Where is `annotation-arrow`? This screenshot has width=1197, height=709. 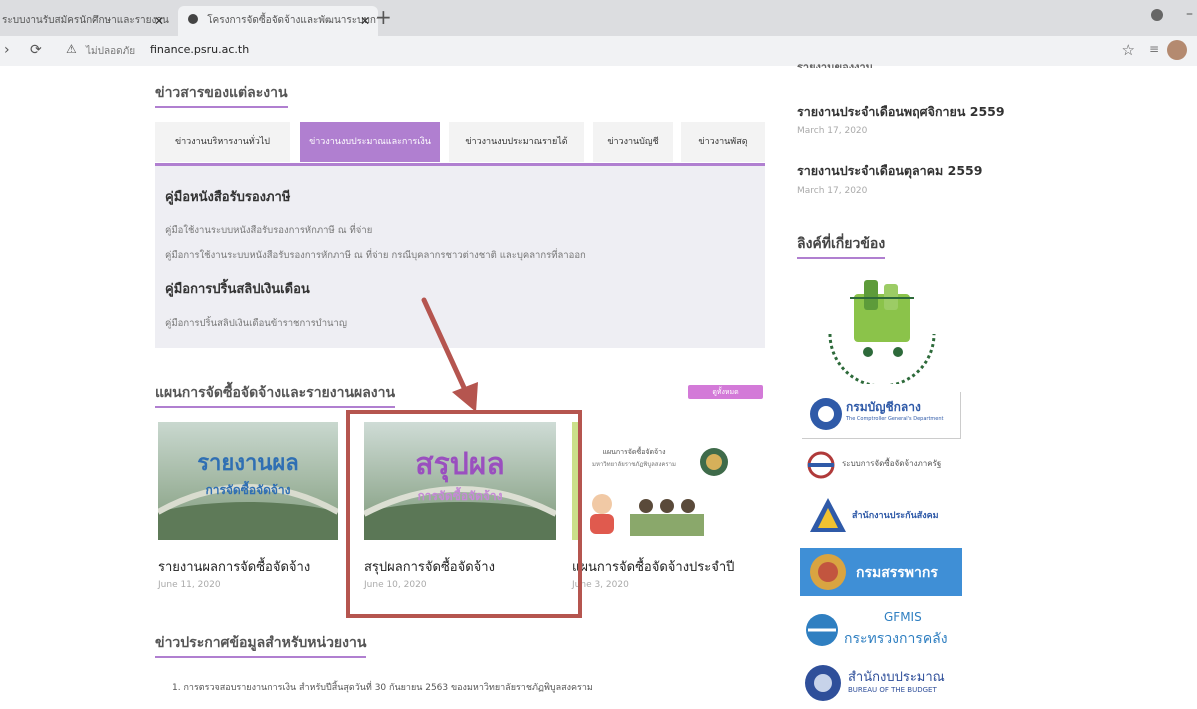 annotation-arrow is located at coordinates (449, 354).